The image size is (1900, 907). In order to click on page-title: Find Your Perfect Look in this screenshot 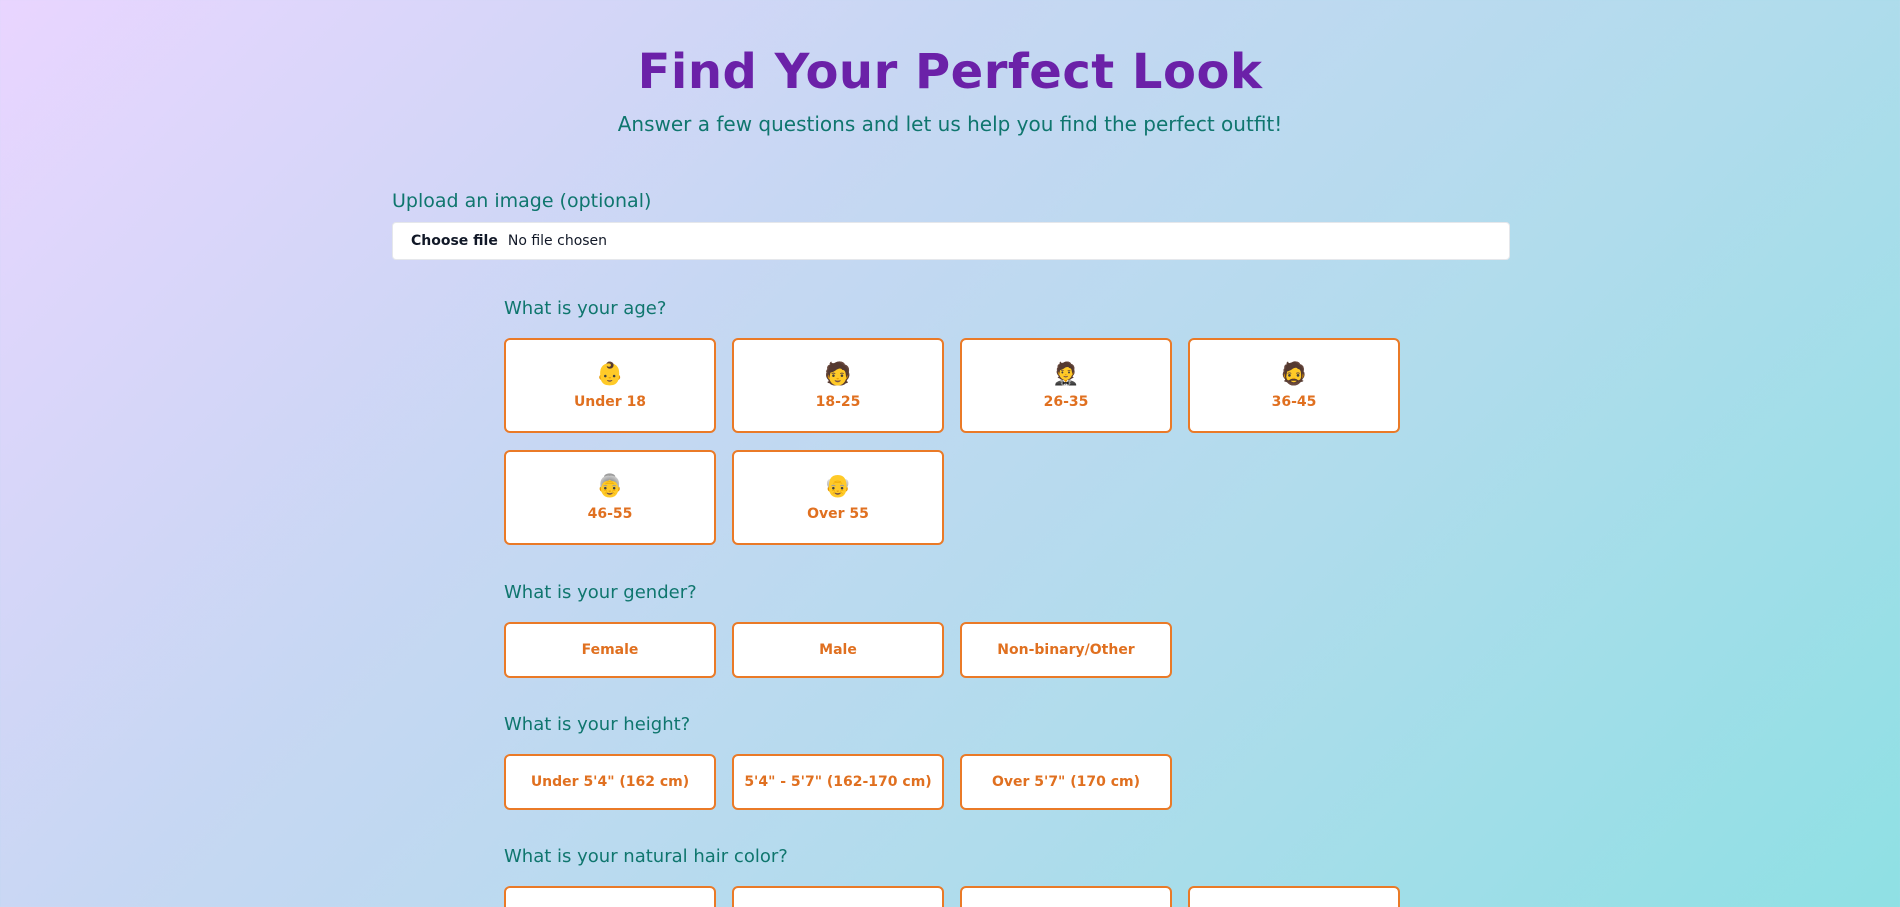, I will do `click(950, 72)`.